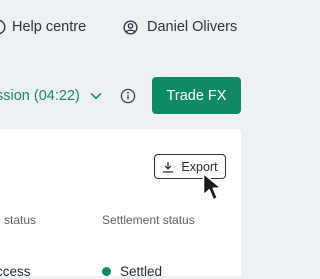 This screenshot has width=320, height=279. I want to click on column-header-trading-status: g status, so click(18, 220).